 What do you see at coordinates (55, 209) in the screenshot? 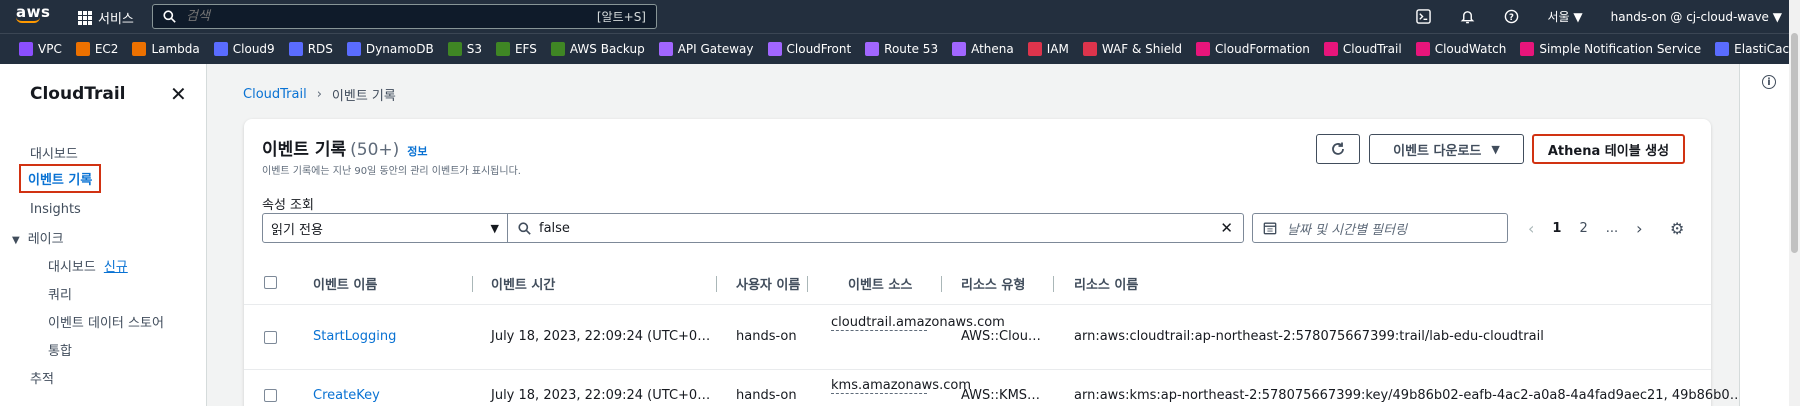
I see `sidebar-item-insights: Insights` at bounding box center [55, 209].